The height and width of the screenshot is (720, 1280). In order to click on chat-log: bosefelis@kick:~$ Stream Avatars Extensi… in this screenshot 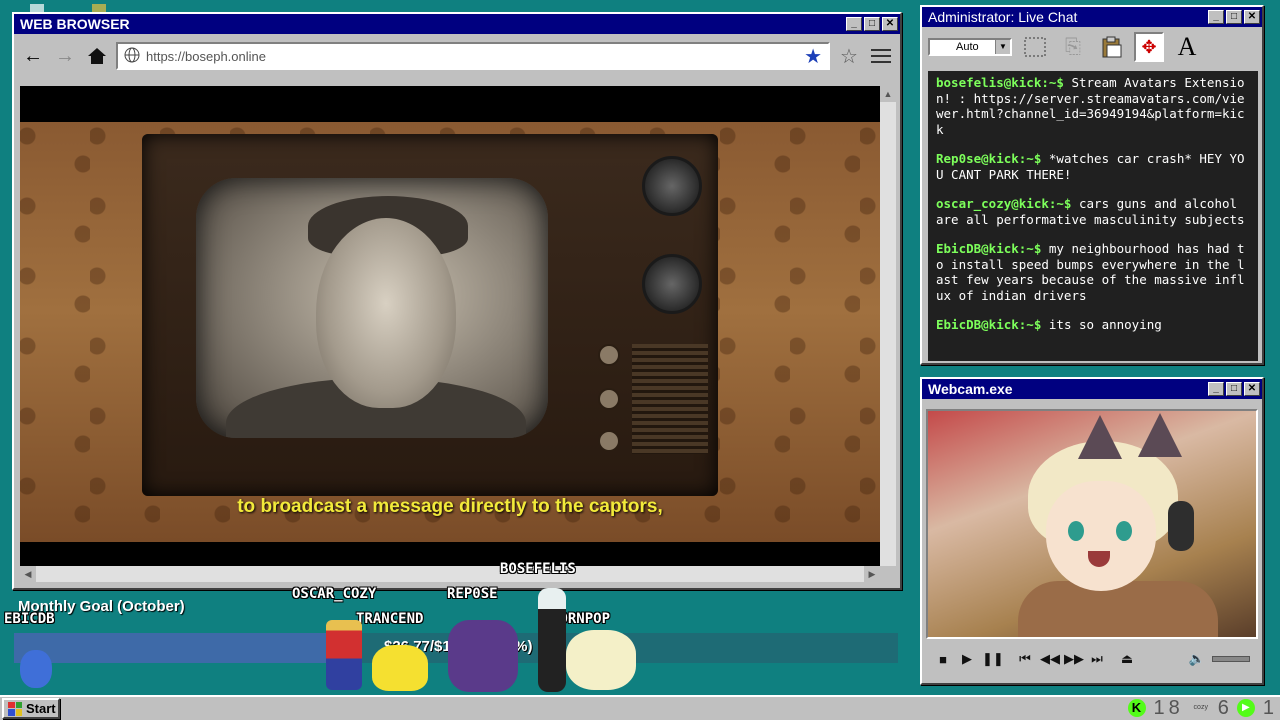, I will do `click(1093, 216)`.